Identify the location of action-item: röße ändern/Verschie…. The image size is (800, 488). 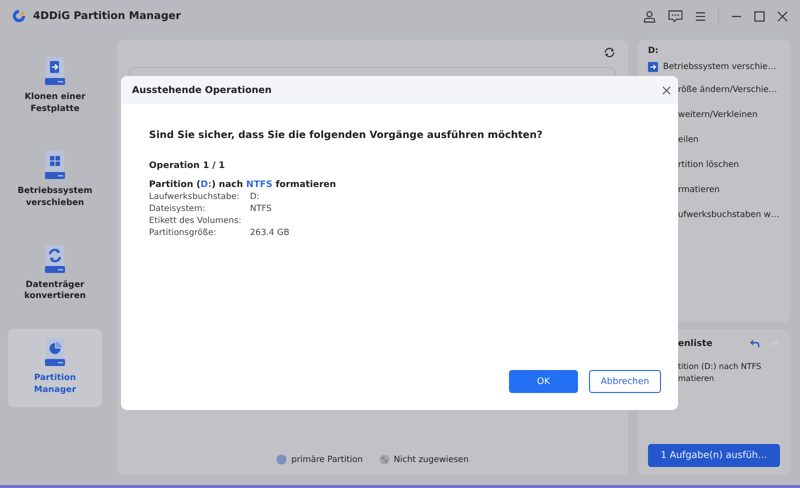
(728, 89).